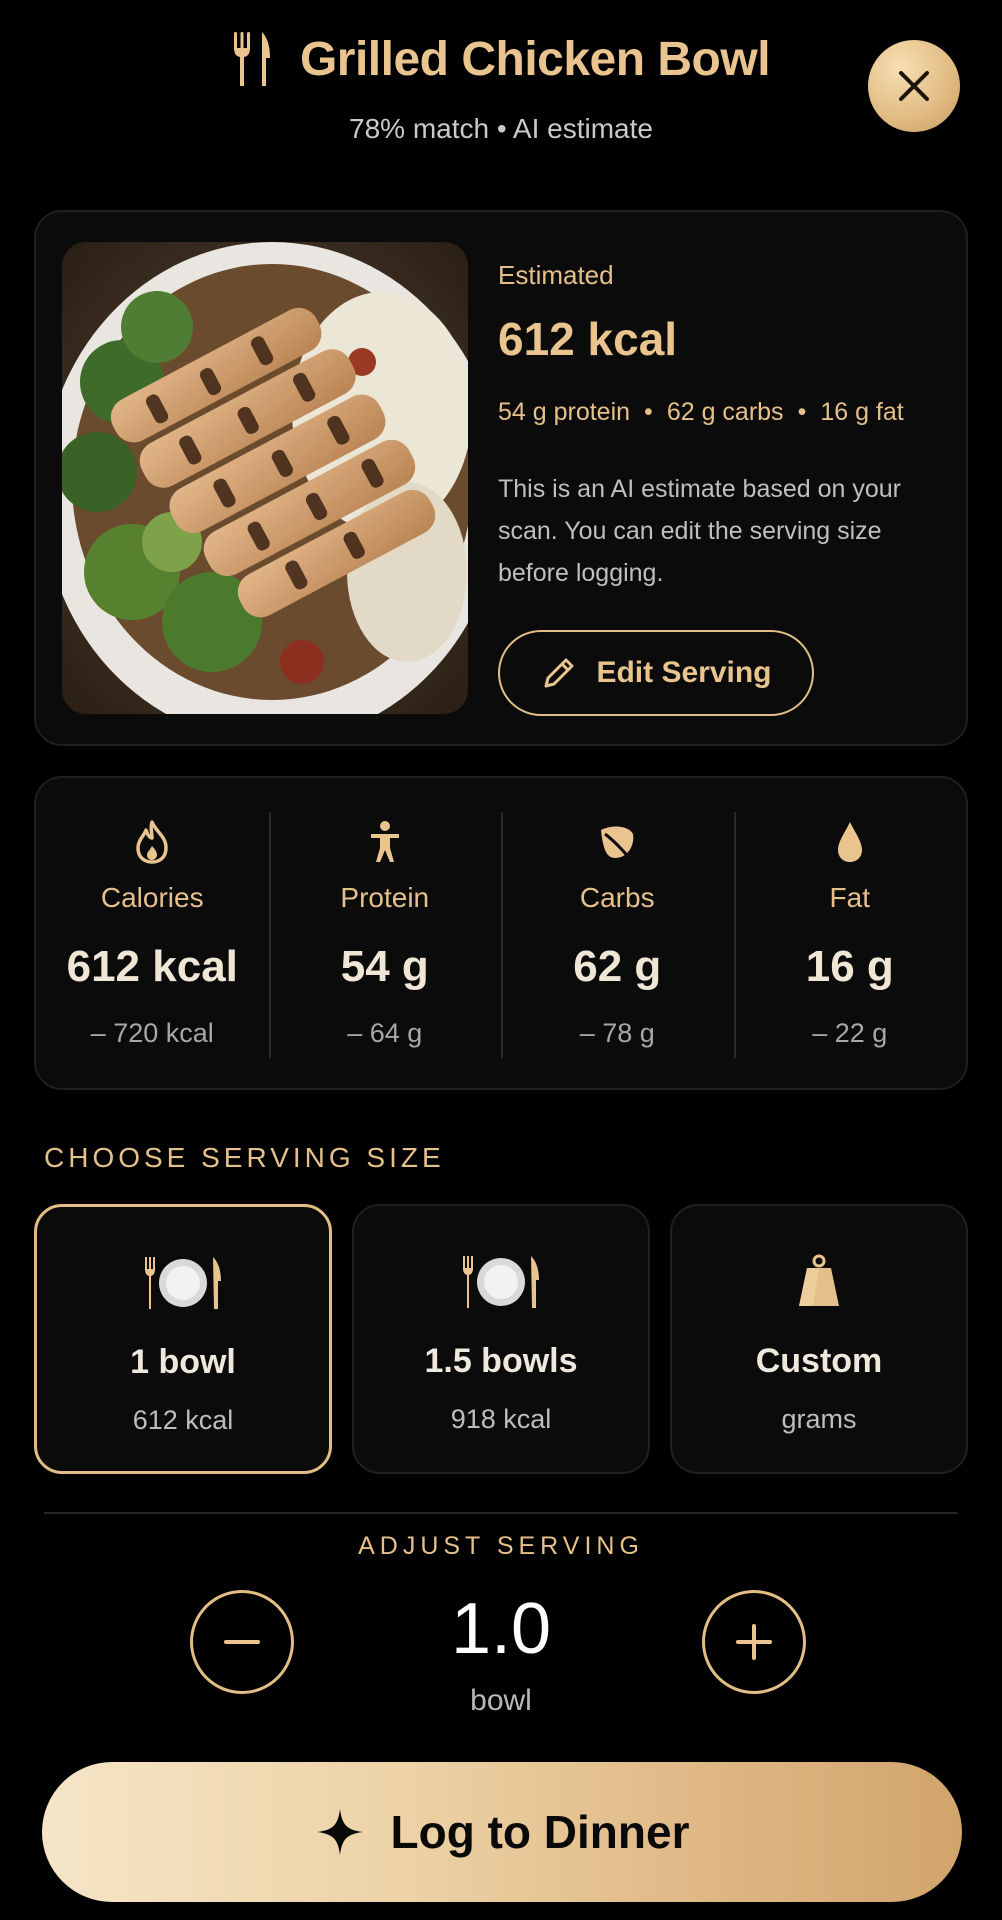  I want to click on serving-option-1-bowl: 1 bowl 612 kcal, so click(183, 1339).